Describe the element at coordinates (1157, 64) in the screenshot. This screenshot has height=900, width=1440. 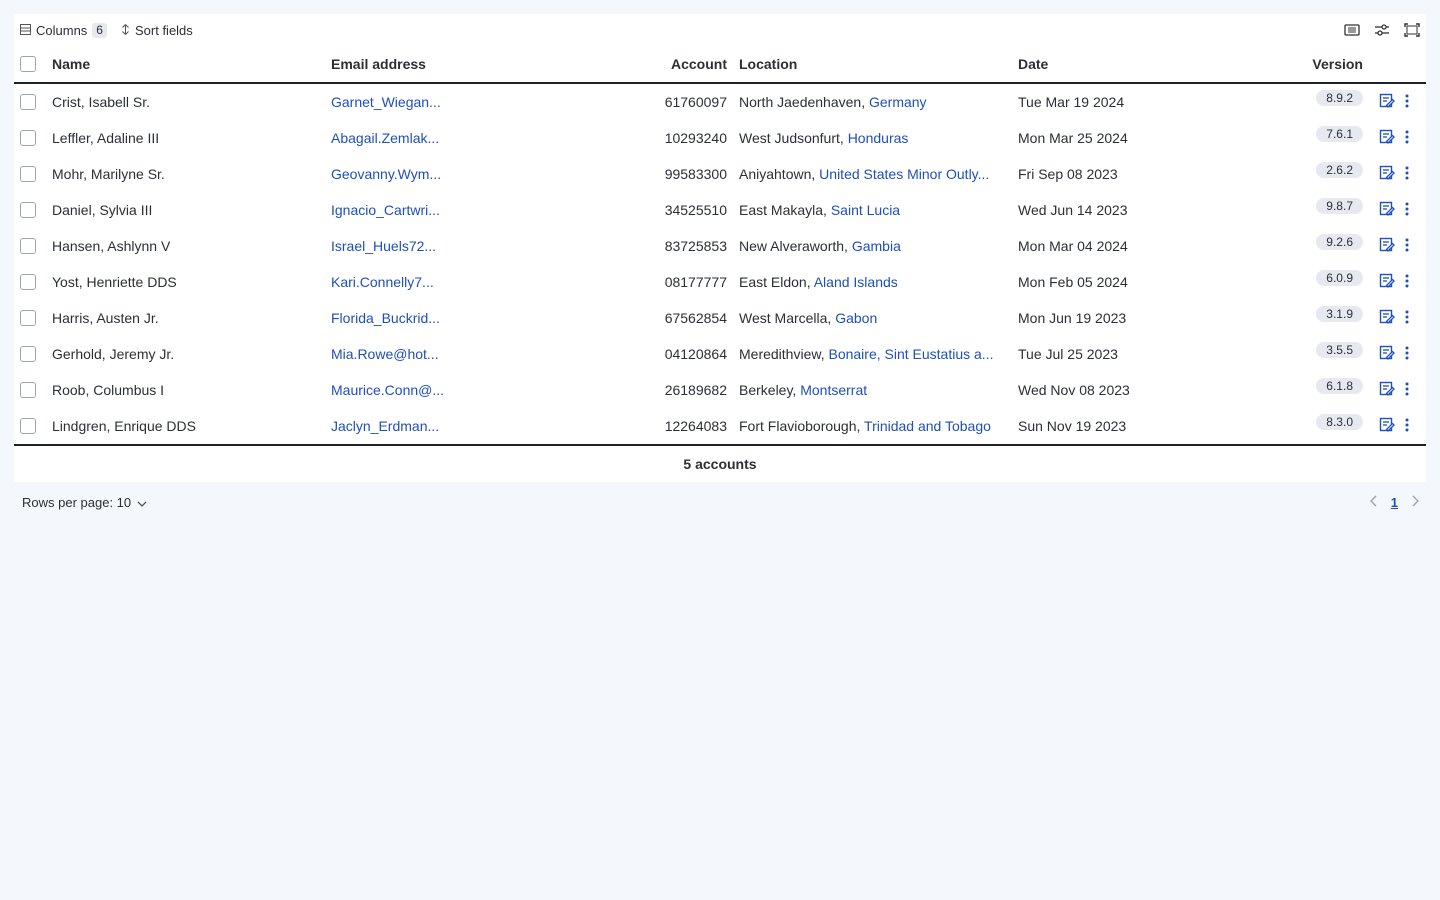
I see `header-date: Date` at that location.